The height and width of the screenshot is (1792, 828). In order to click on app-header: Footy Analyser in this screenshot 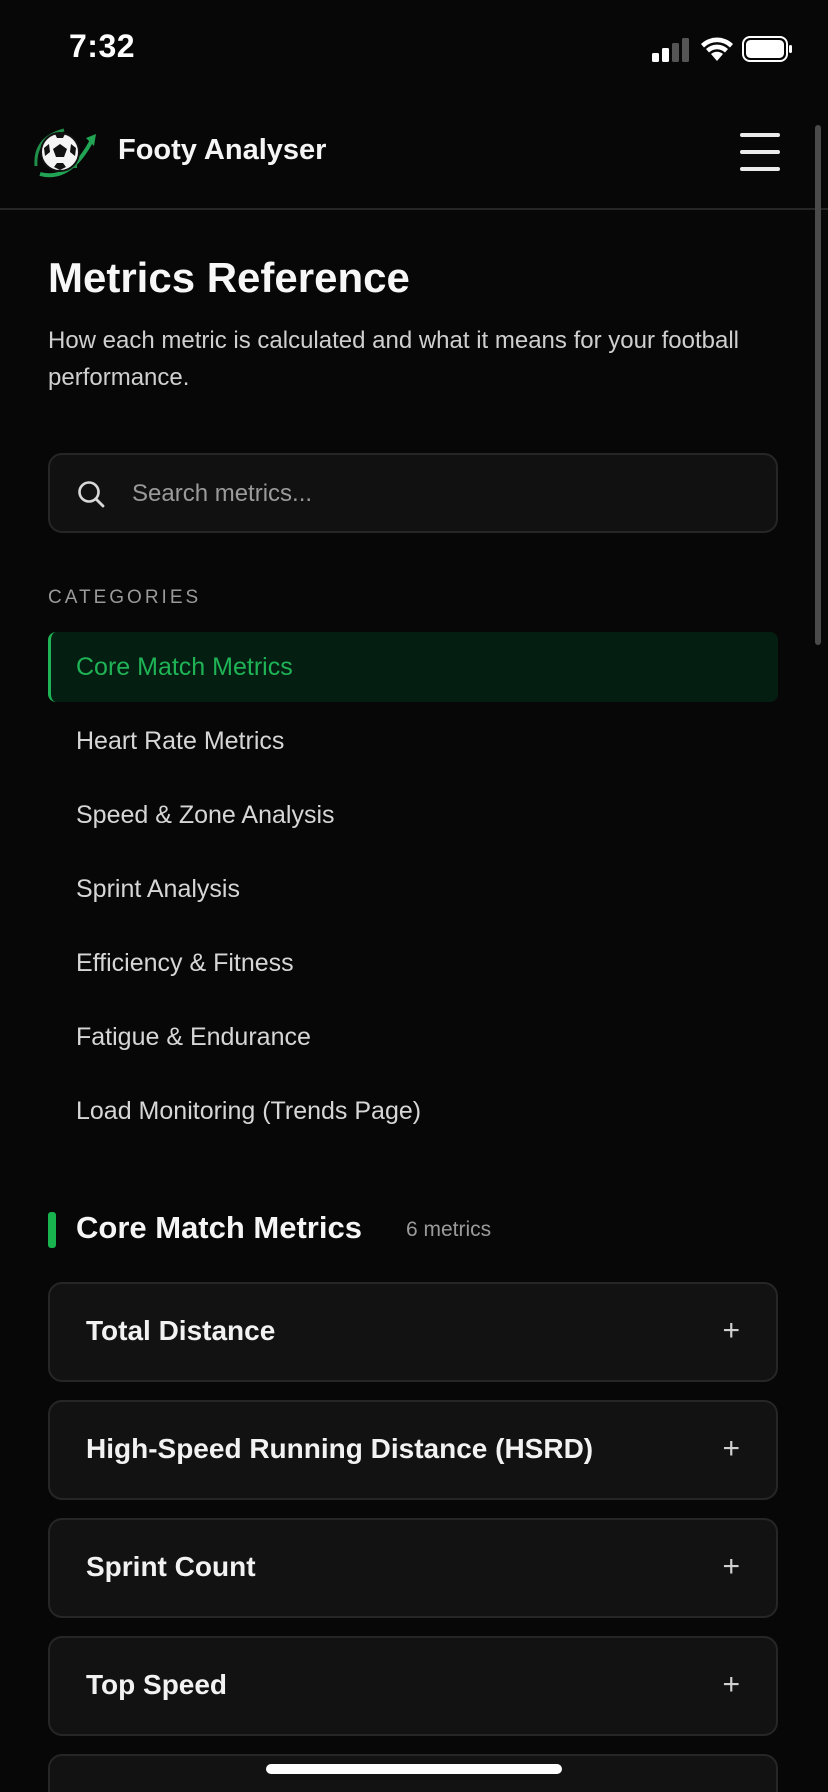, I will do `click(414, 155)`.